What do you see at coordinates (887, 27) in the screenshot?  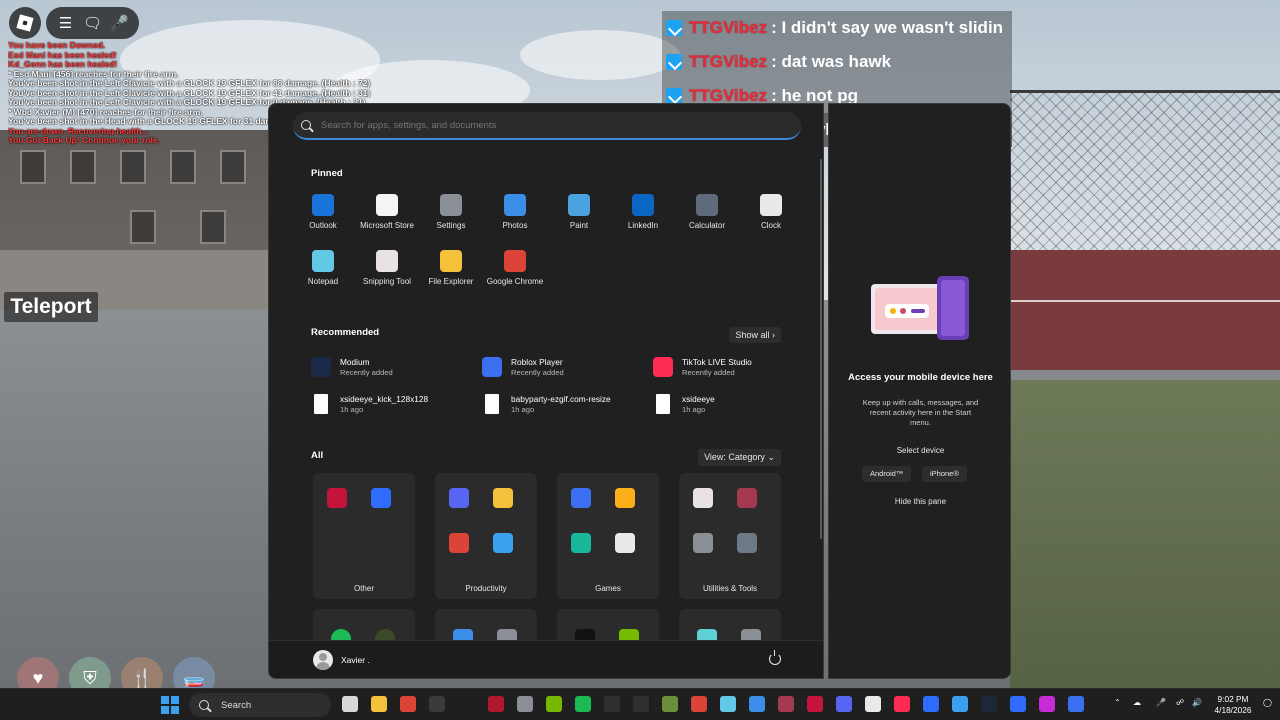 I see `chat-text: : I didn't say we wasn't slidin` at bounding box center [887, 27].